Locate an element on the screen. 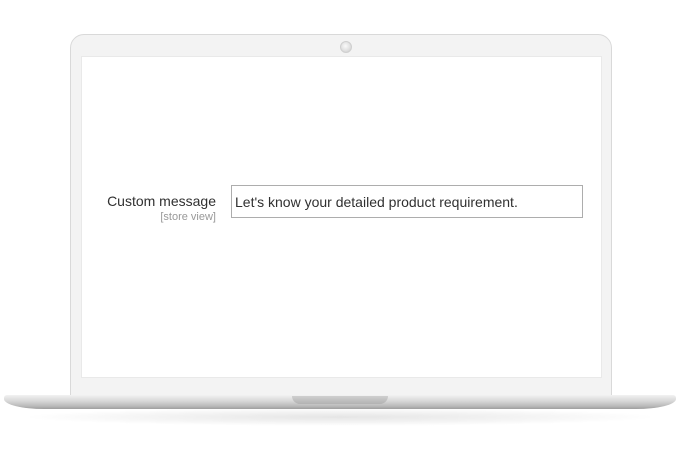 Image resolution: width=680 pixels, height=450 pixels. store-view-scope-label: [store view] is located at coordinates (188, 217).